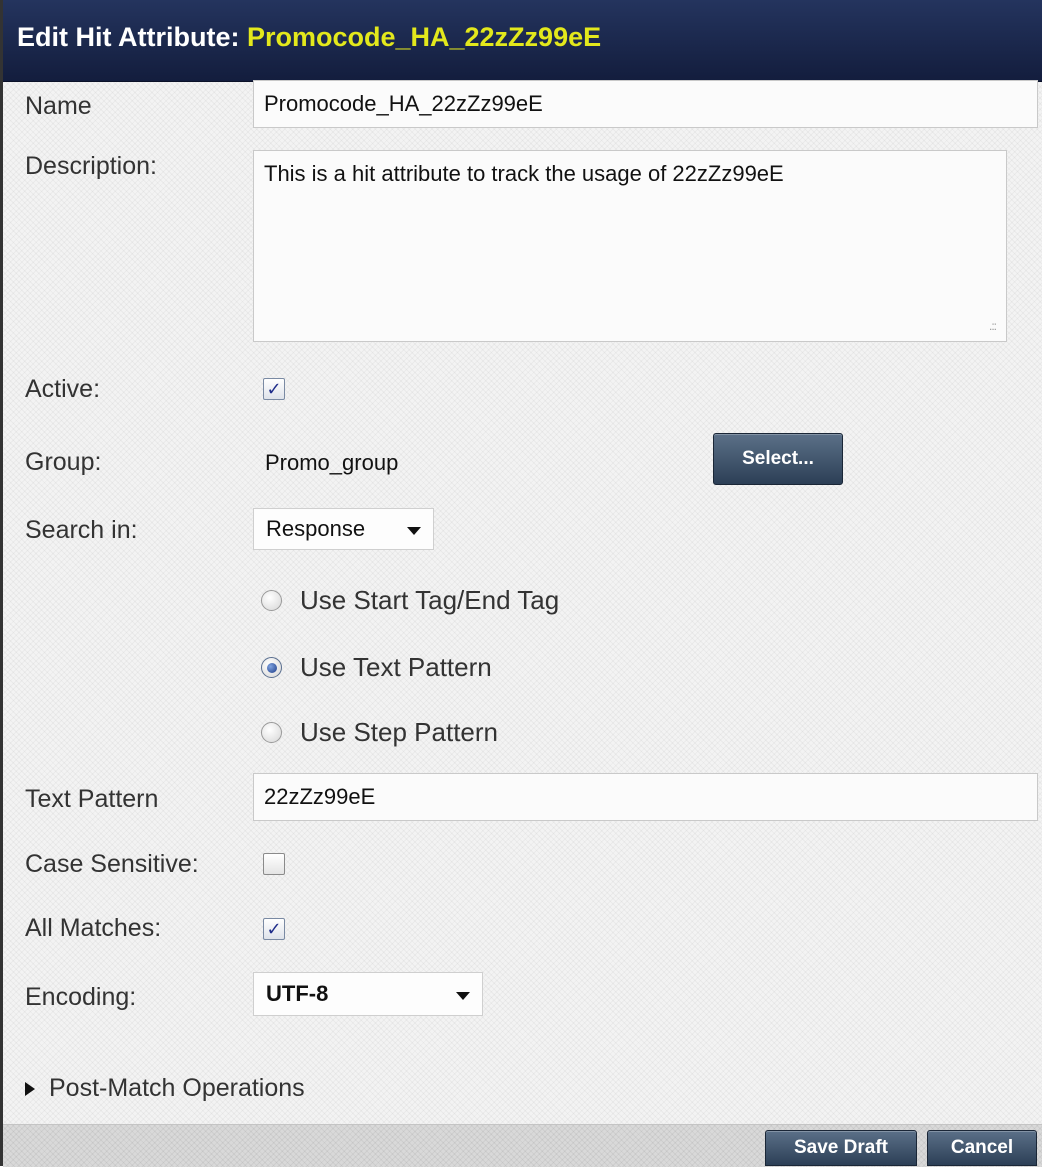 The image size is (1042, 1167). I want to click on radio-start-end-tag: Use Start Tag/End Tag, so click(410, 600).